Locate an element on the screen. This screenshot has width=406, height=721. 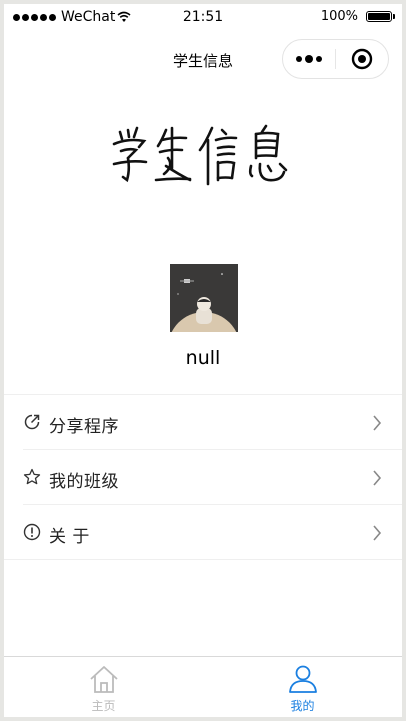
battery-percent: 100% is located at coordinates (339, 16).